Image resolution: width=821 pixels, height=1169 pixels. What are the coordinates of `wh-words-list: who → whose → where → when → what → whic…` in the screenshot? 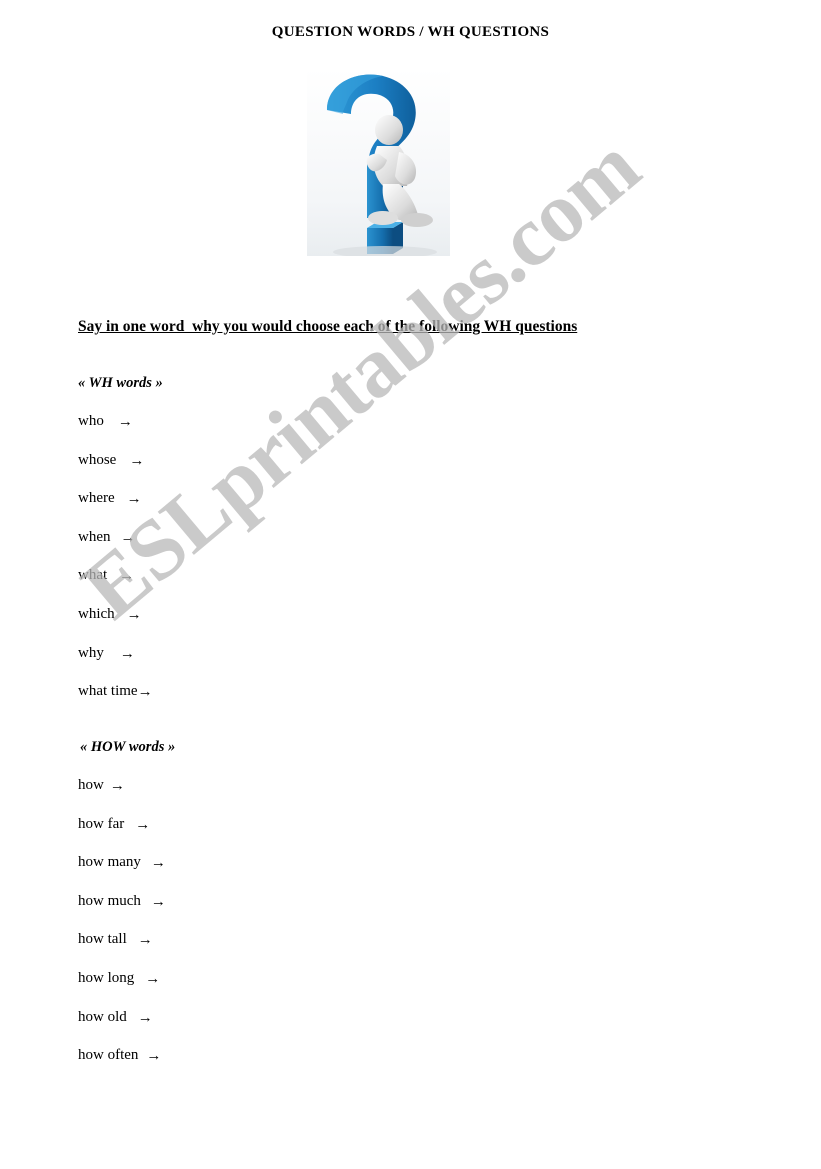 It's located at (115, 567).